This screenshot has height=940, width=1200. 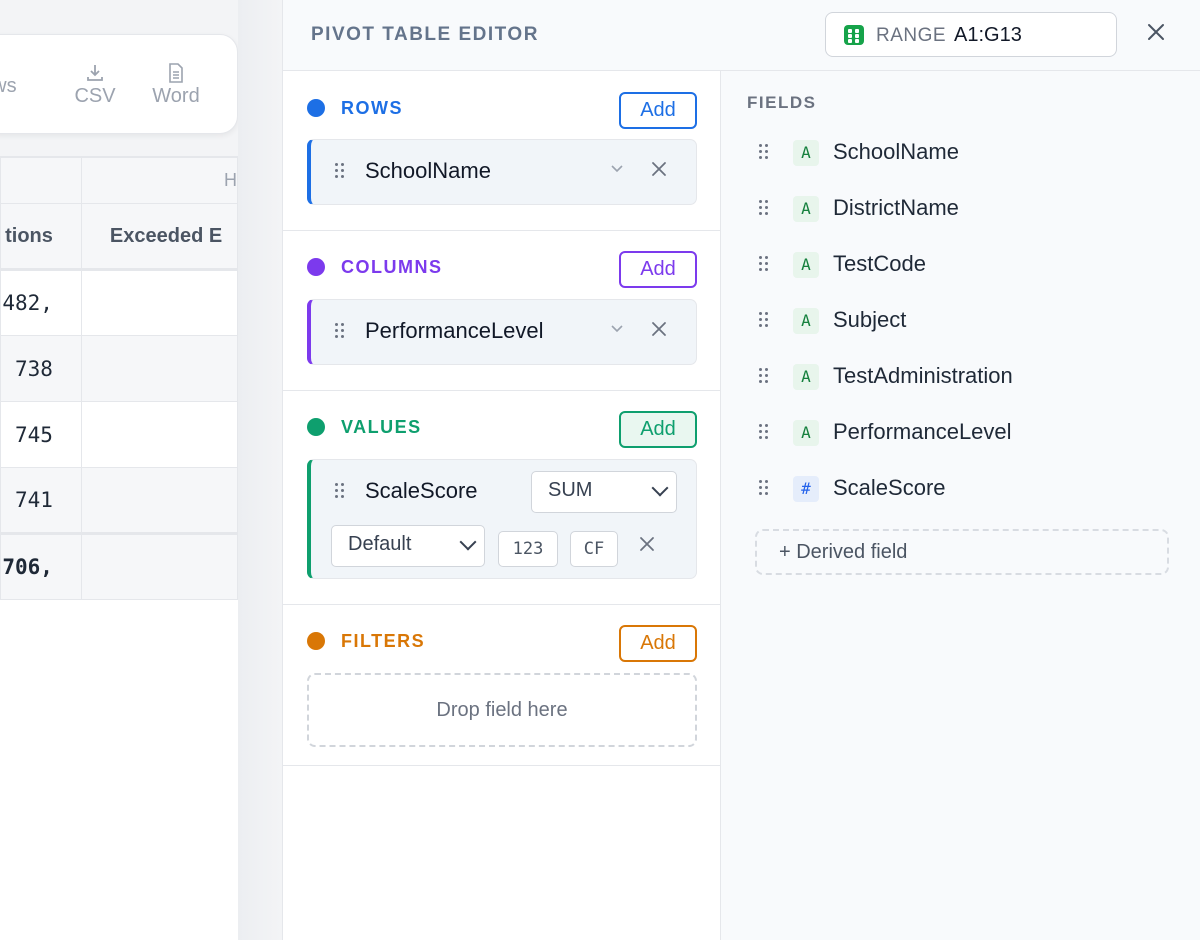 What do you see at coordinates (658, 110) in the screenshot?
I see `rows-add-button: Add` at bounding box center [658, 110].